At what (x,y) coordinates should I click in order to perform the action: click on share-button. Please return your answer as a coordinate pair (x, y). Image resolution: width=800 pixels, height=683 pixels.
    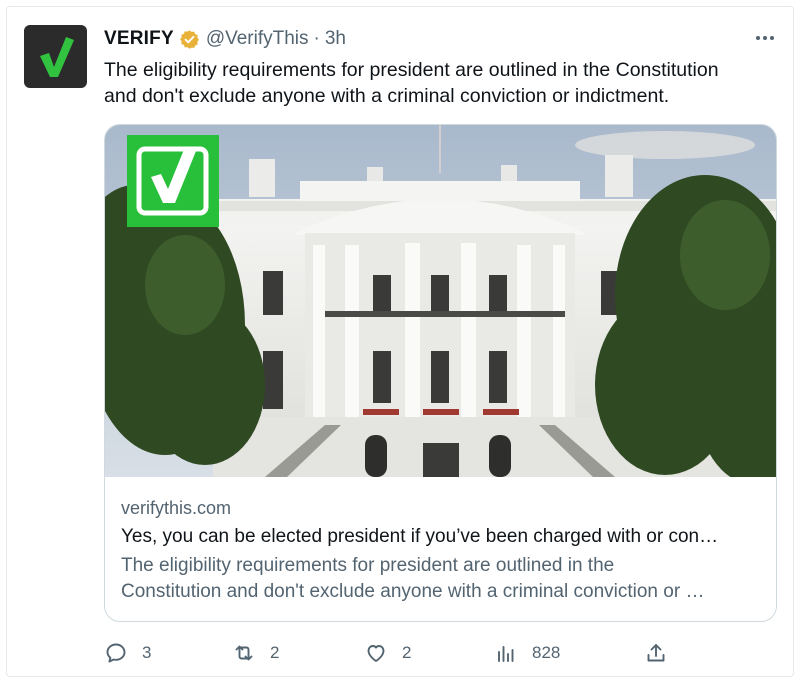
    Looking at the image, I should click on (656, 653).